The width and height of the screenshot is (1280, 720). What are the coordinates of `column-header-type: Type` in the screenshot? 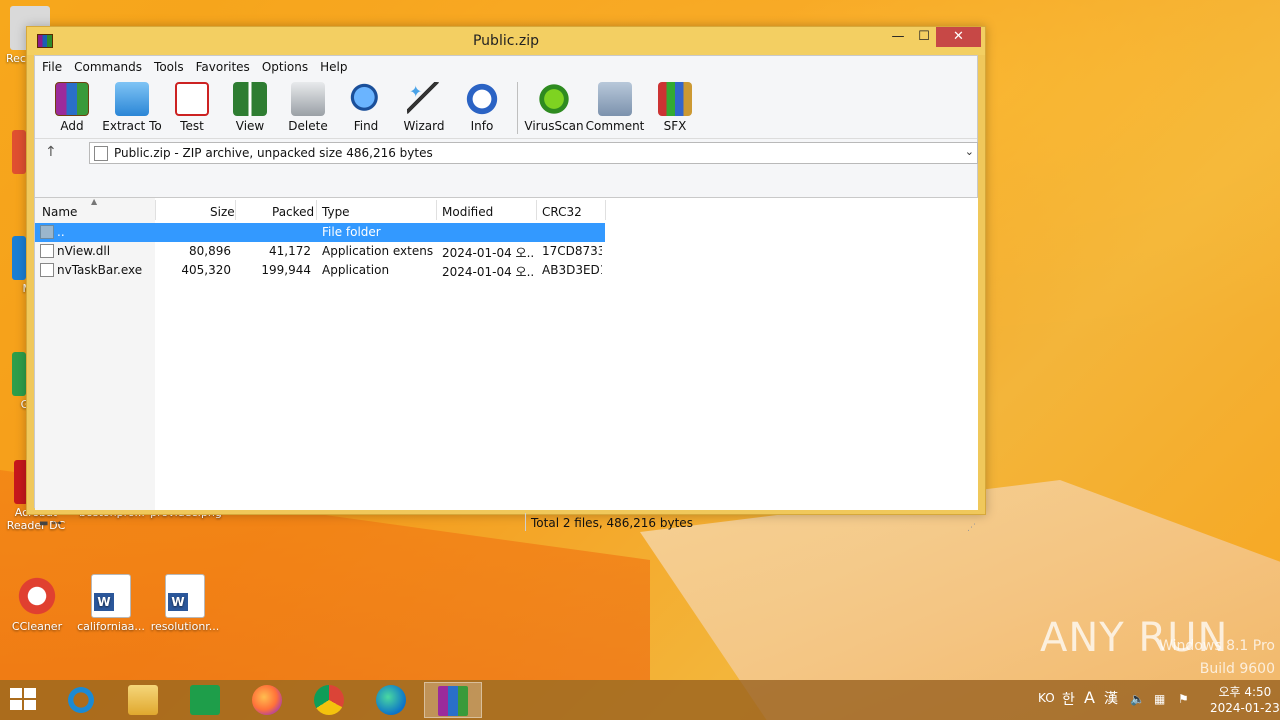 It's located at (336, 212).